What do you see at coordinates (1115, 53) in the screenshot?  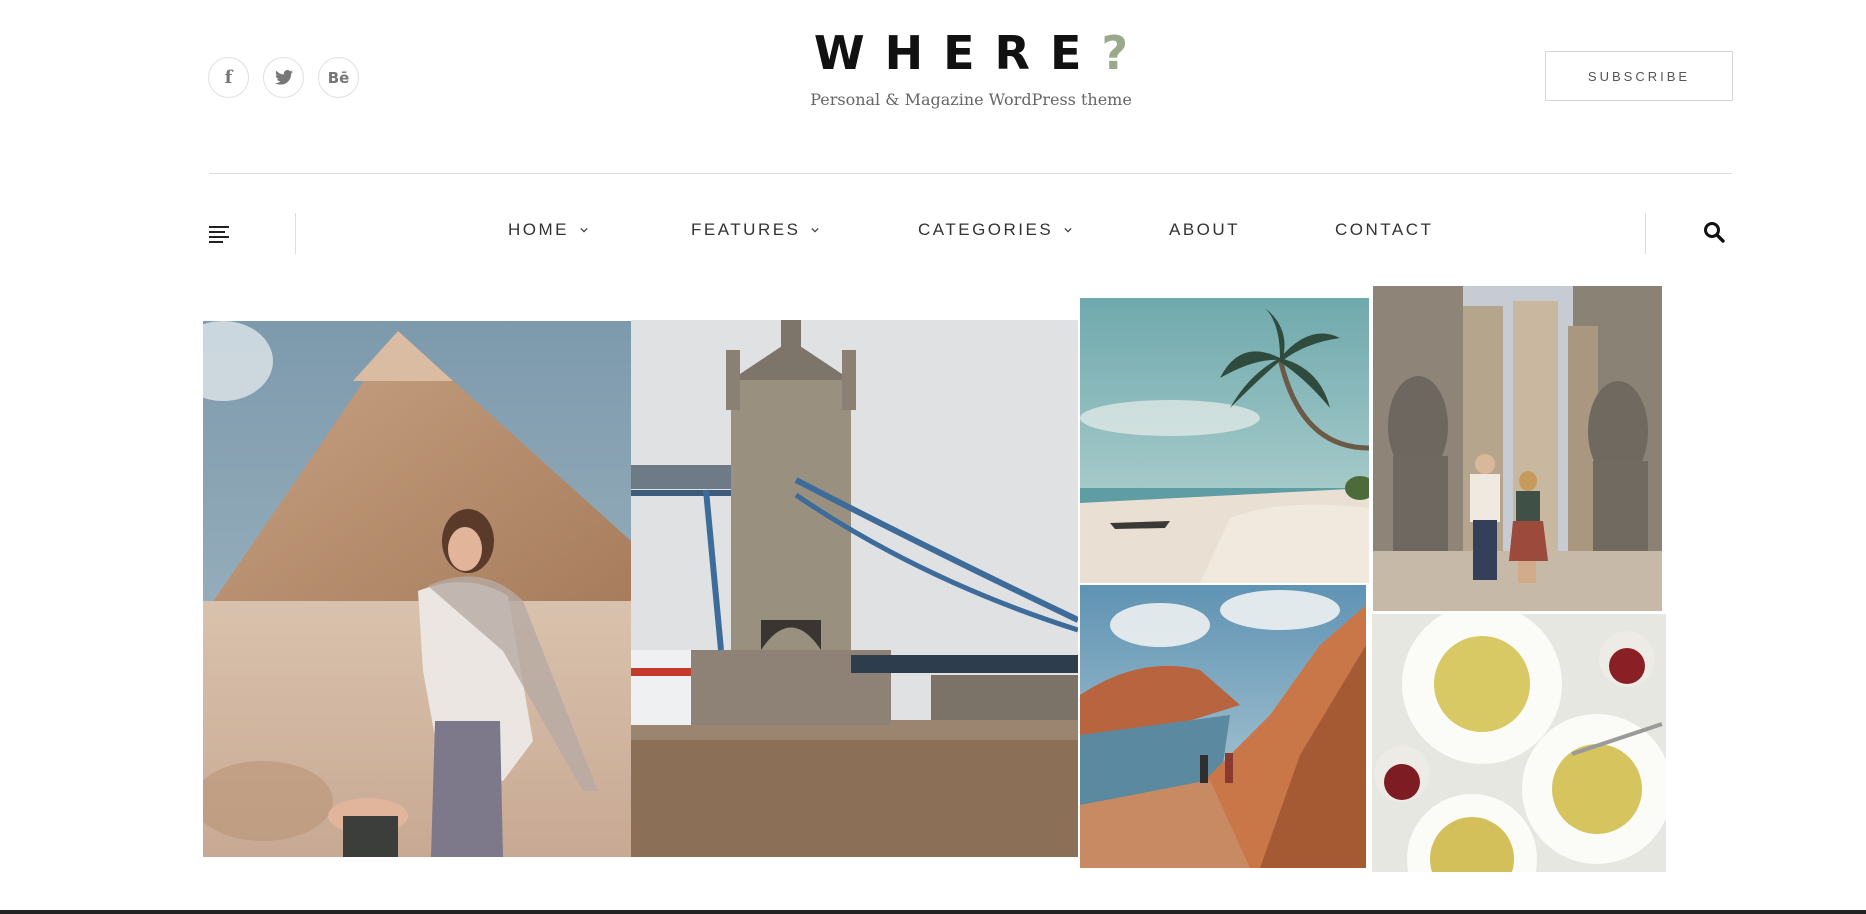 I see `logo-mark: ?` at bounding box center [1115, 53].